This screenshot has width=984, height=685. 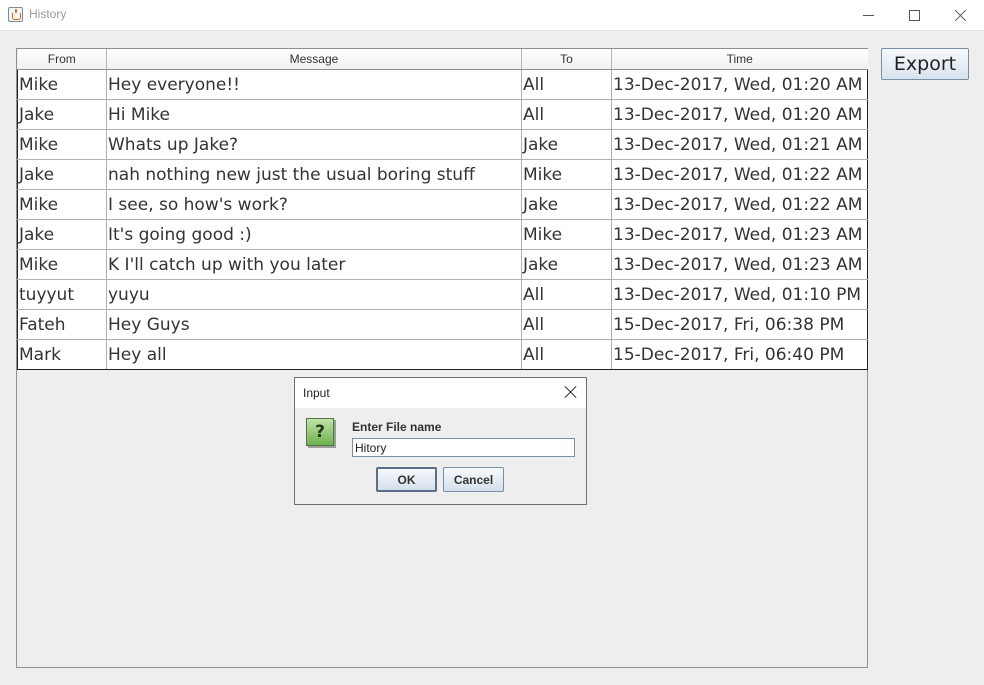 I want to click on cell-message: Hey all, so click(x=314, y=354).